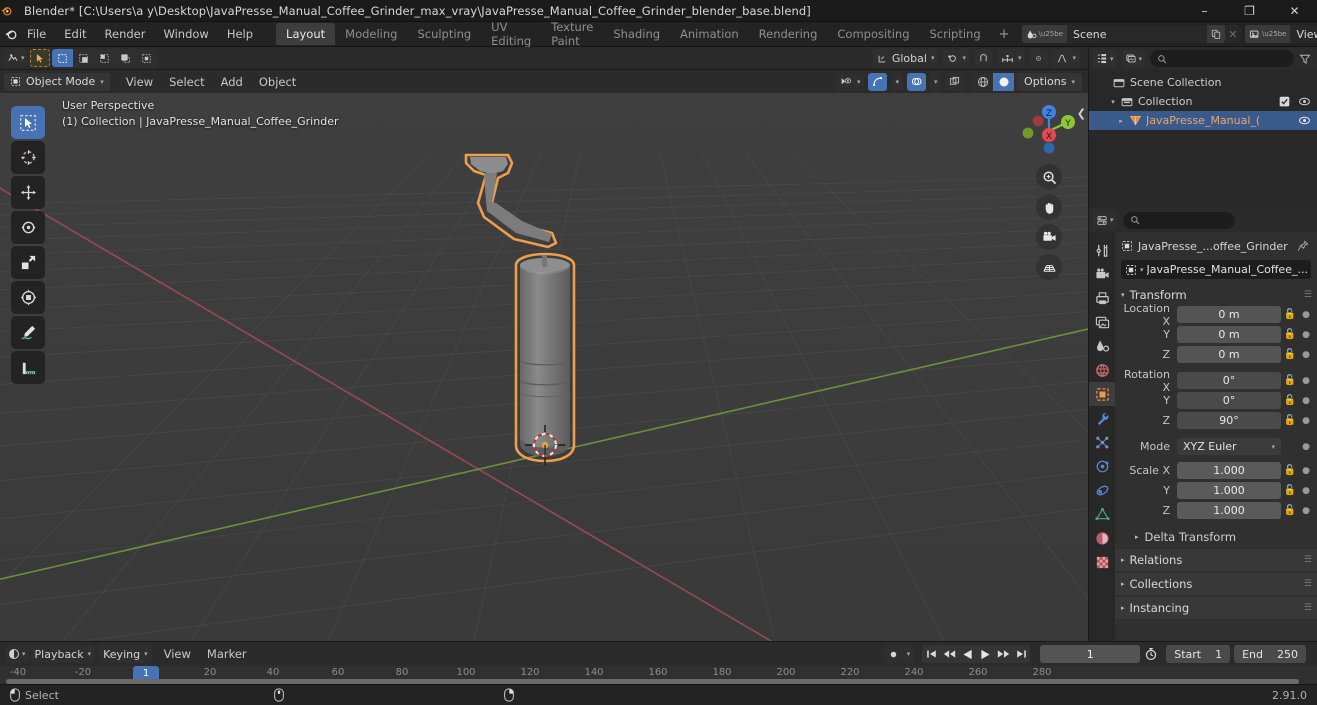  I want to click on select-invert-mode, so click(125, 58).